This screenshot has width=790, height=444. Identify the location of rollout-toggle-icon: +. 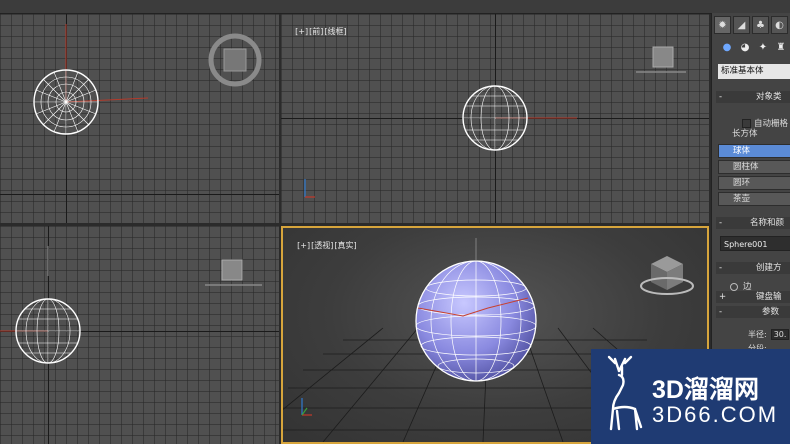
(723, 297).